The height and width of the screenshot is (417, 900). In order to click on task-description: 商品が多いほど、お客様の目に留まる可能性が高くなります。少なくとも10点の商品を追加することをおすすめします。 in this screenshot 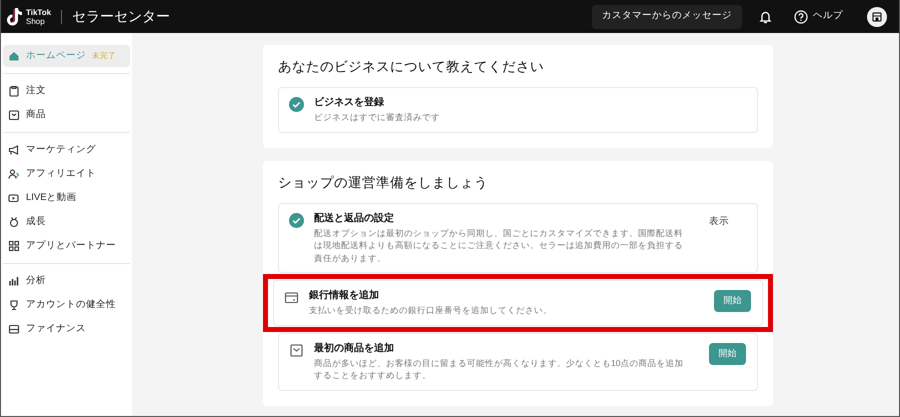, I will do `click(499, 369)`.